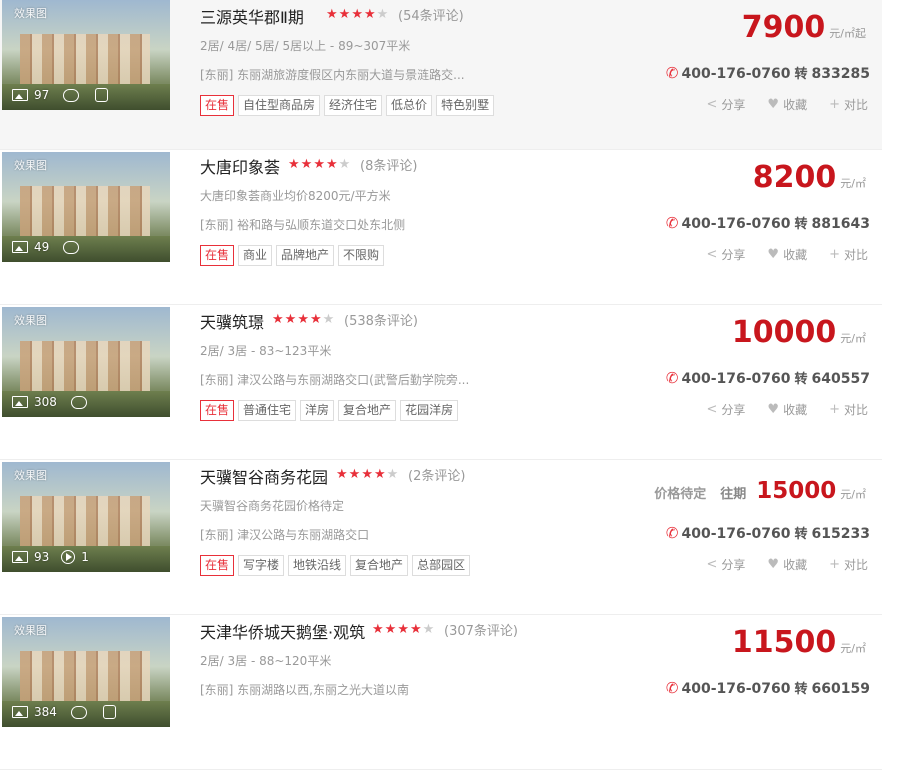  I want to click on listing-summary: 2居/ 4居/ 5居/ 5居以上 - 89~307平米, so click(305, 46).